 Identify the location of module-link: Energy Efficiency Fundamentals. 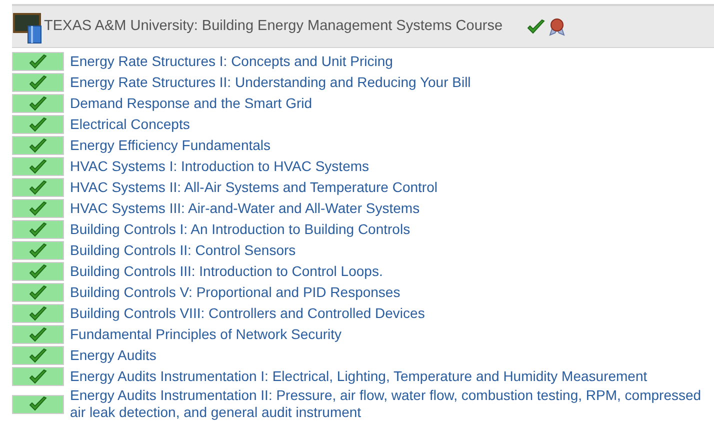
(170, 145).